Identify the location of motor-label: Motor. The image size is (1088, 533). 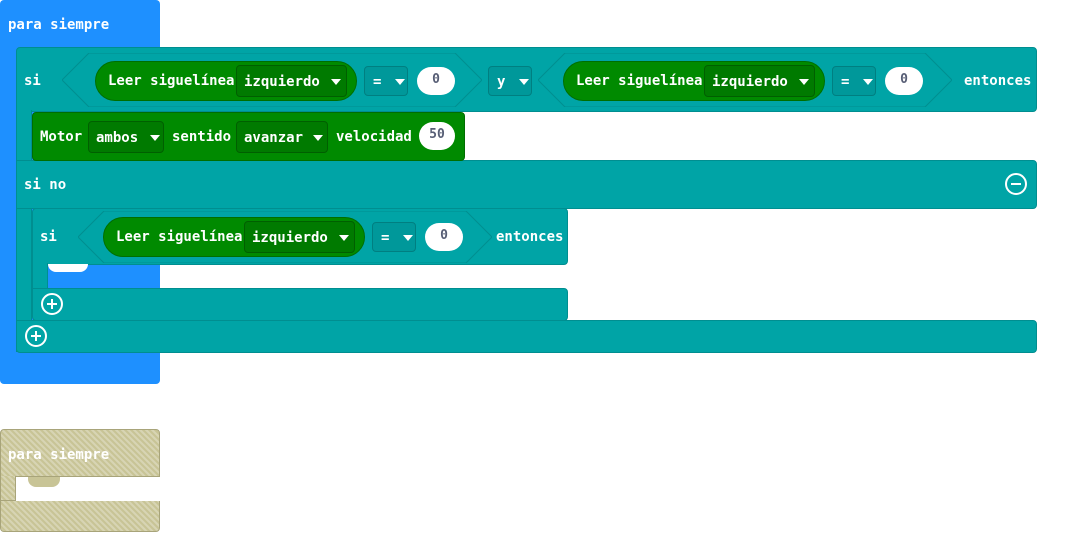
(61, 137).